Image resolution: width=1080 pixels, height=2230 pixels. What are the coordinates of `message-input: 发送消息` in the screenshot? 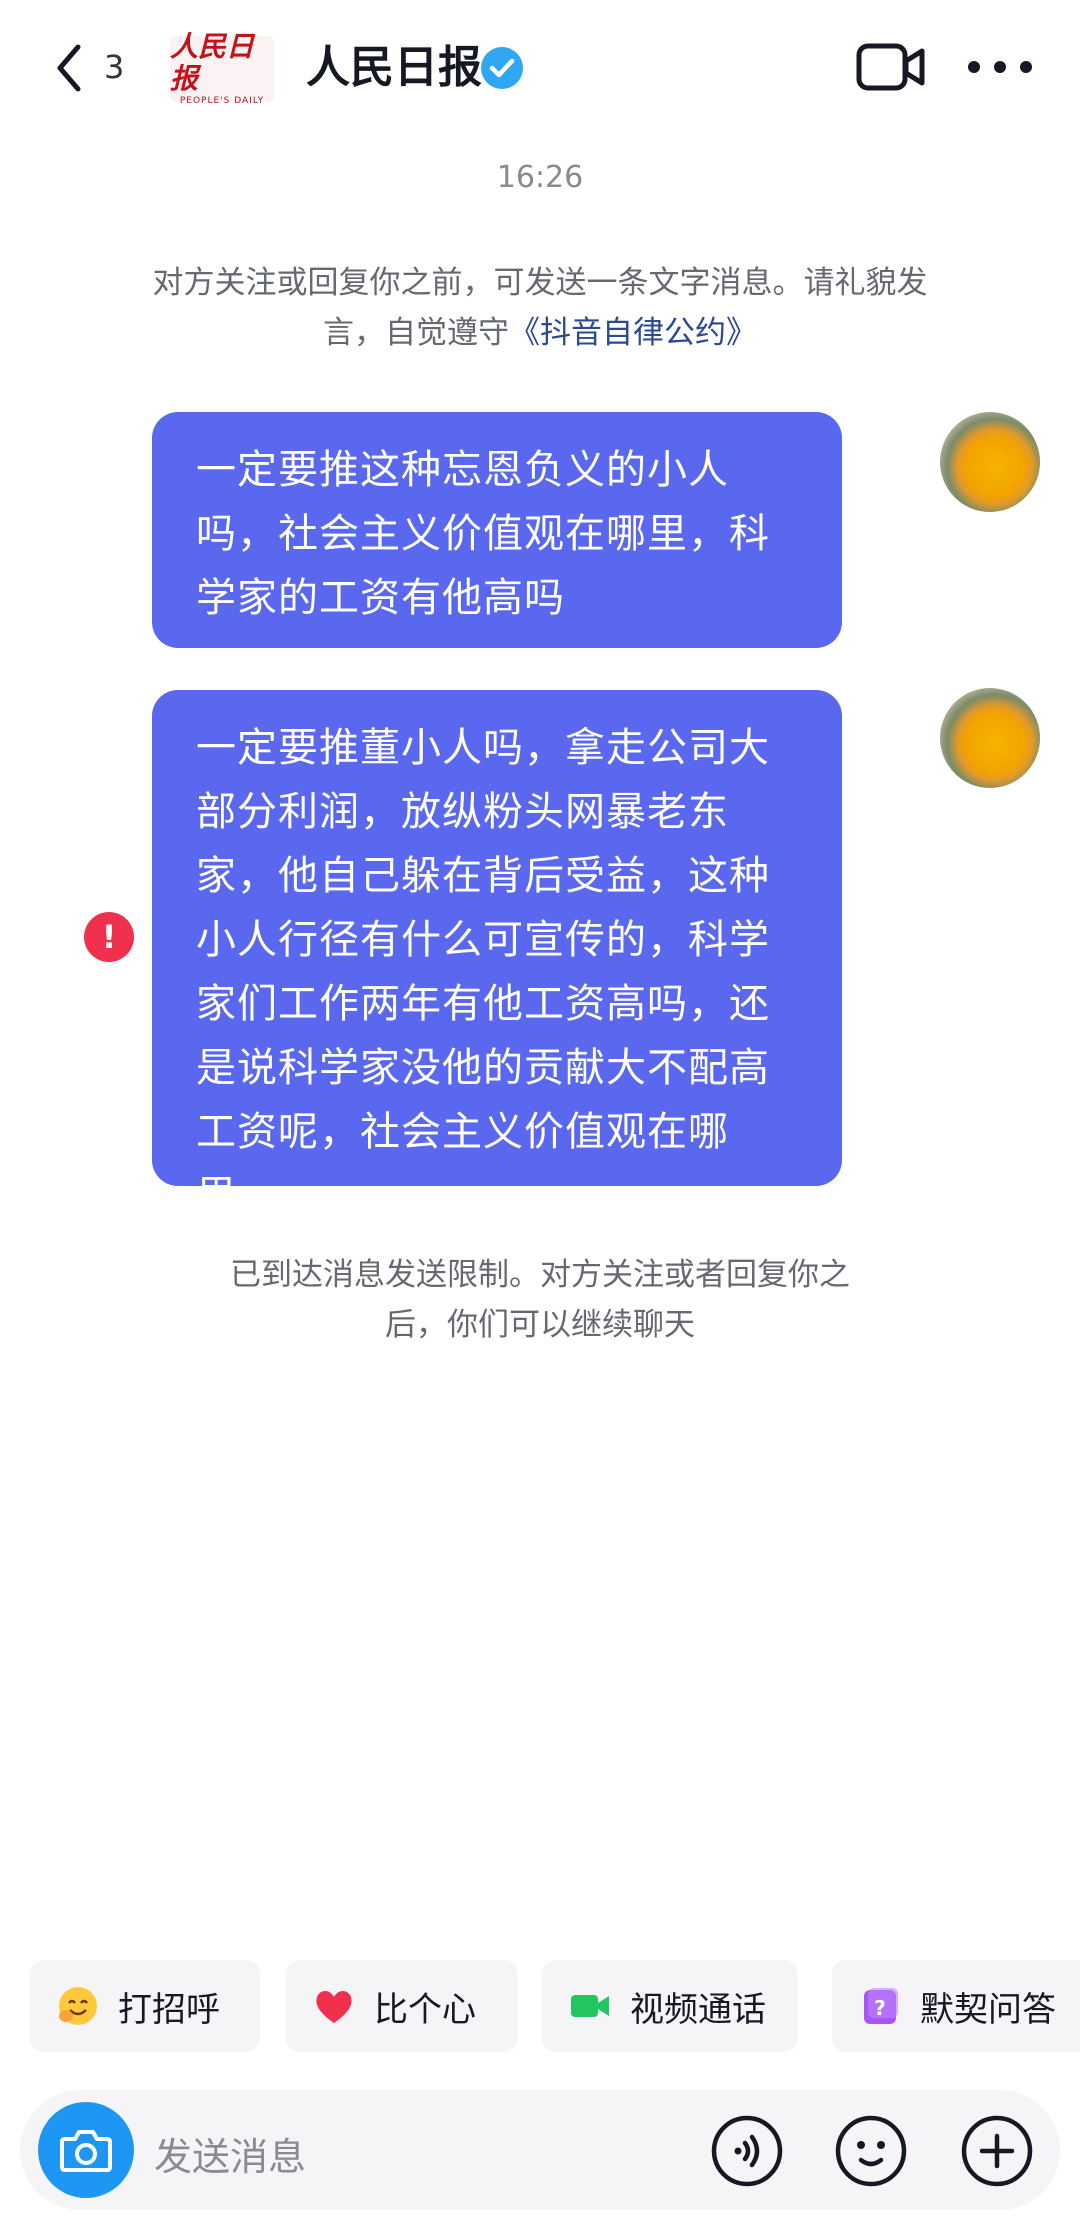 It's located at (230, 2153).